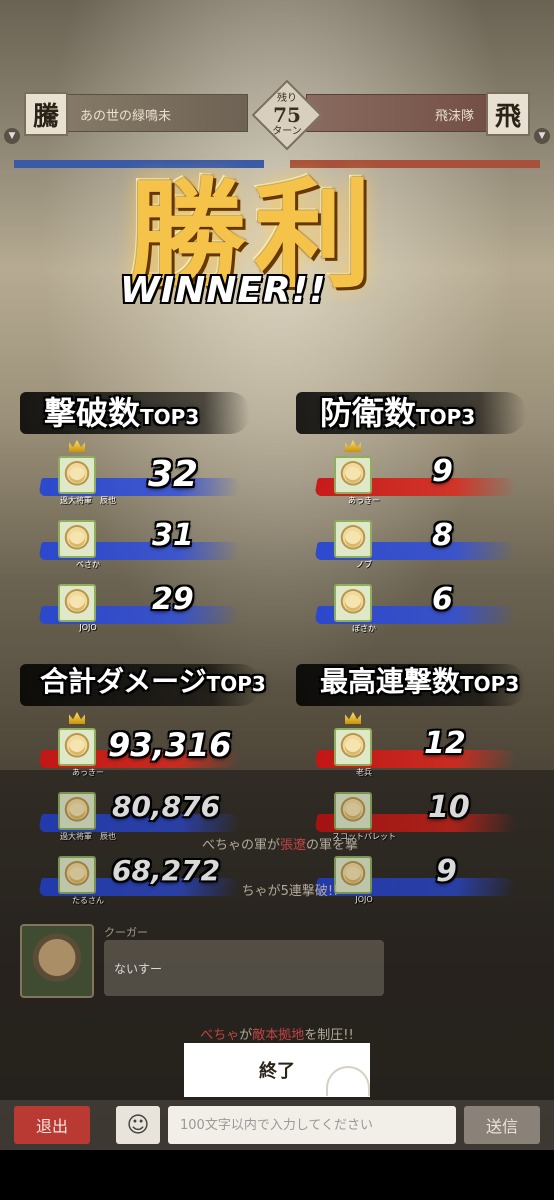  Describe the element at coordinates (88, 564) in the screenshot. I see `player-name: べさか` at that location.